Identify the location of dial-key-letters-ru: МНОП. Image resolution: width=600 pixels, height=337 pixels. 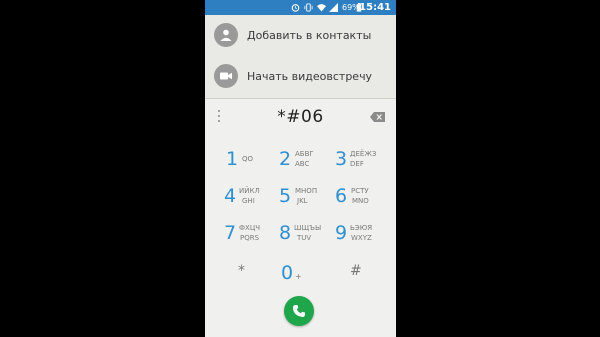
(306, 191).